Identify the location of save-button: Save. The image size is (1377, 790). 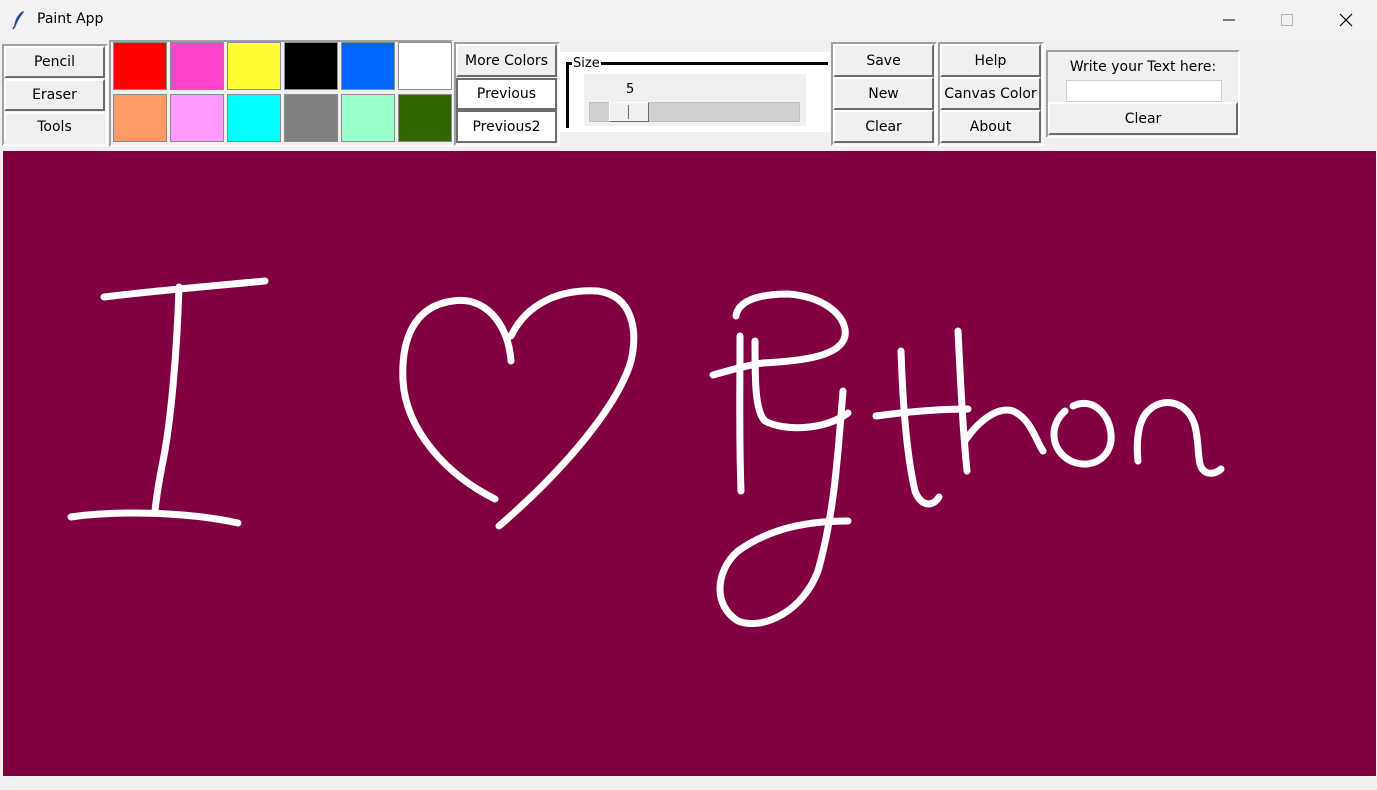
(883, 60).